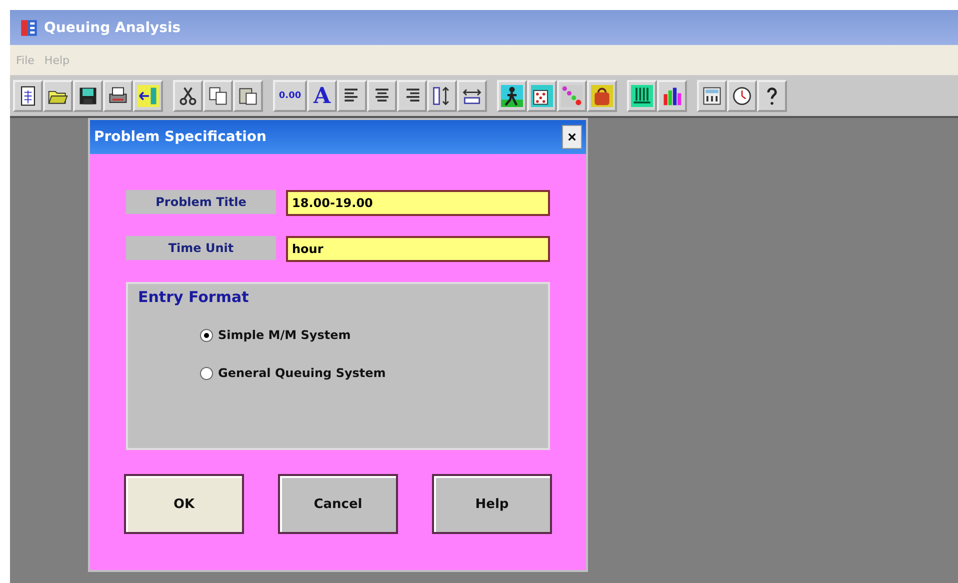 This screenshot has width=958, height=583. What do you see at coordinates (472, 96) in the screenshot?
I see `row-height-icon` at bounding box center [472, 96].